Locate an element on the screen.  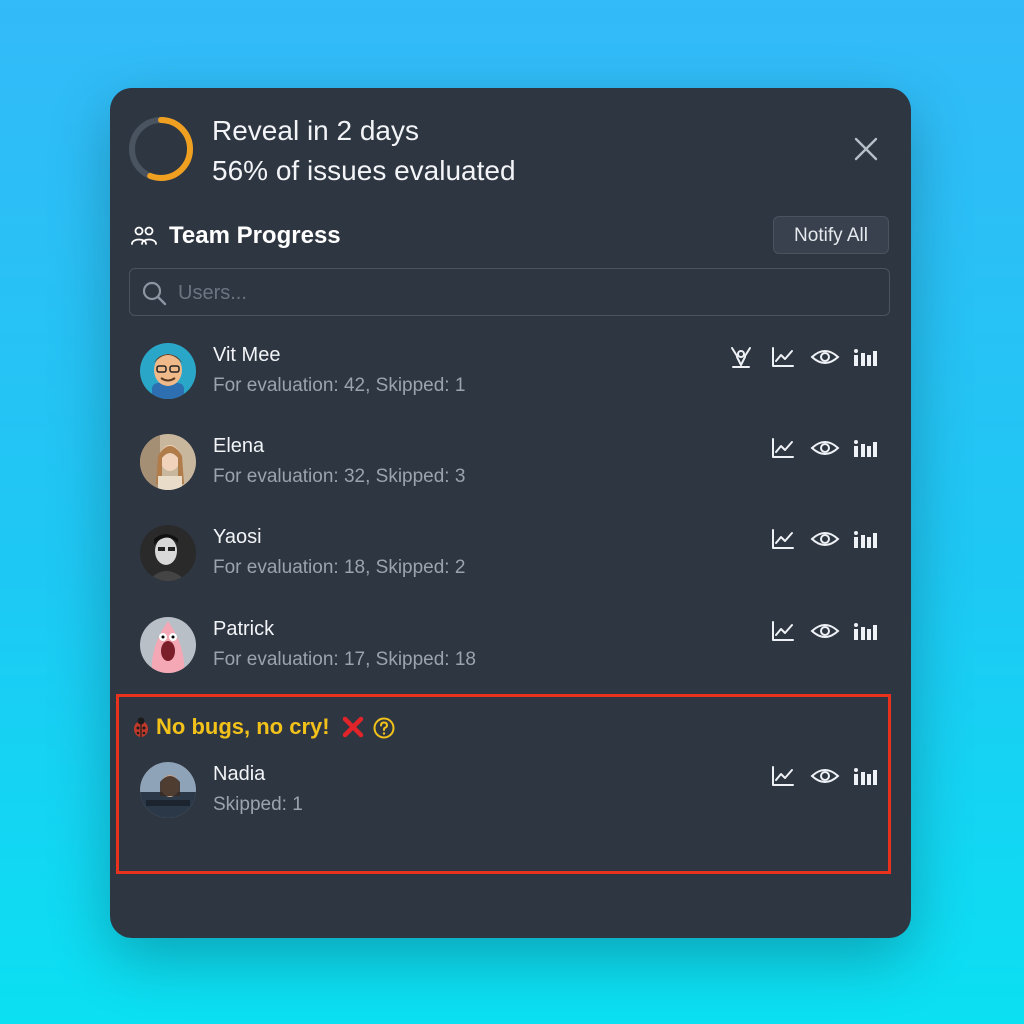
user-row-nadia: Nadia Skipped: 1 is located at coordinates (515, 793).